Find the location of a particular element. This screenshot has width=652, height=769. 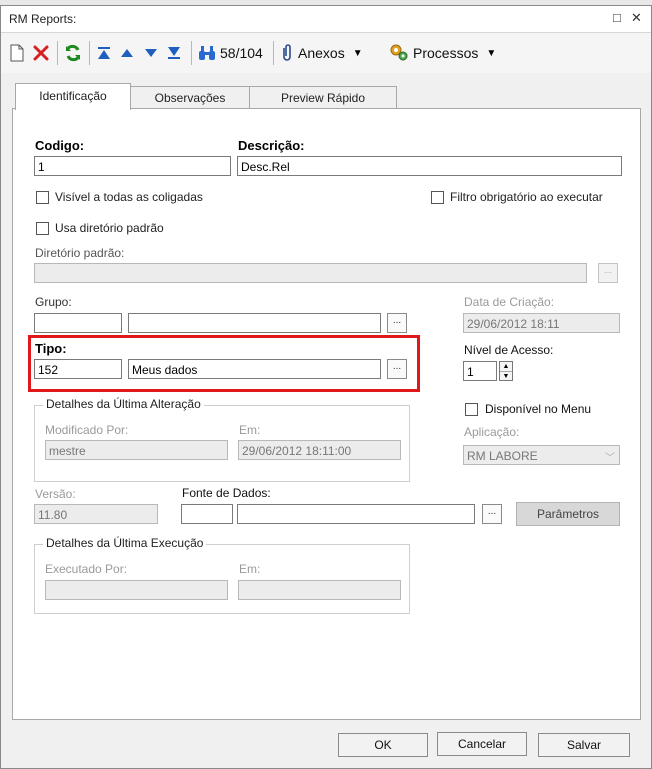

descricao-label: Descrição: is located at coordinates (271, 145).